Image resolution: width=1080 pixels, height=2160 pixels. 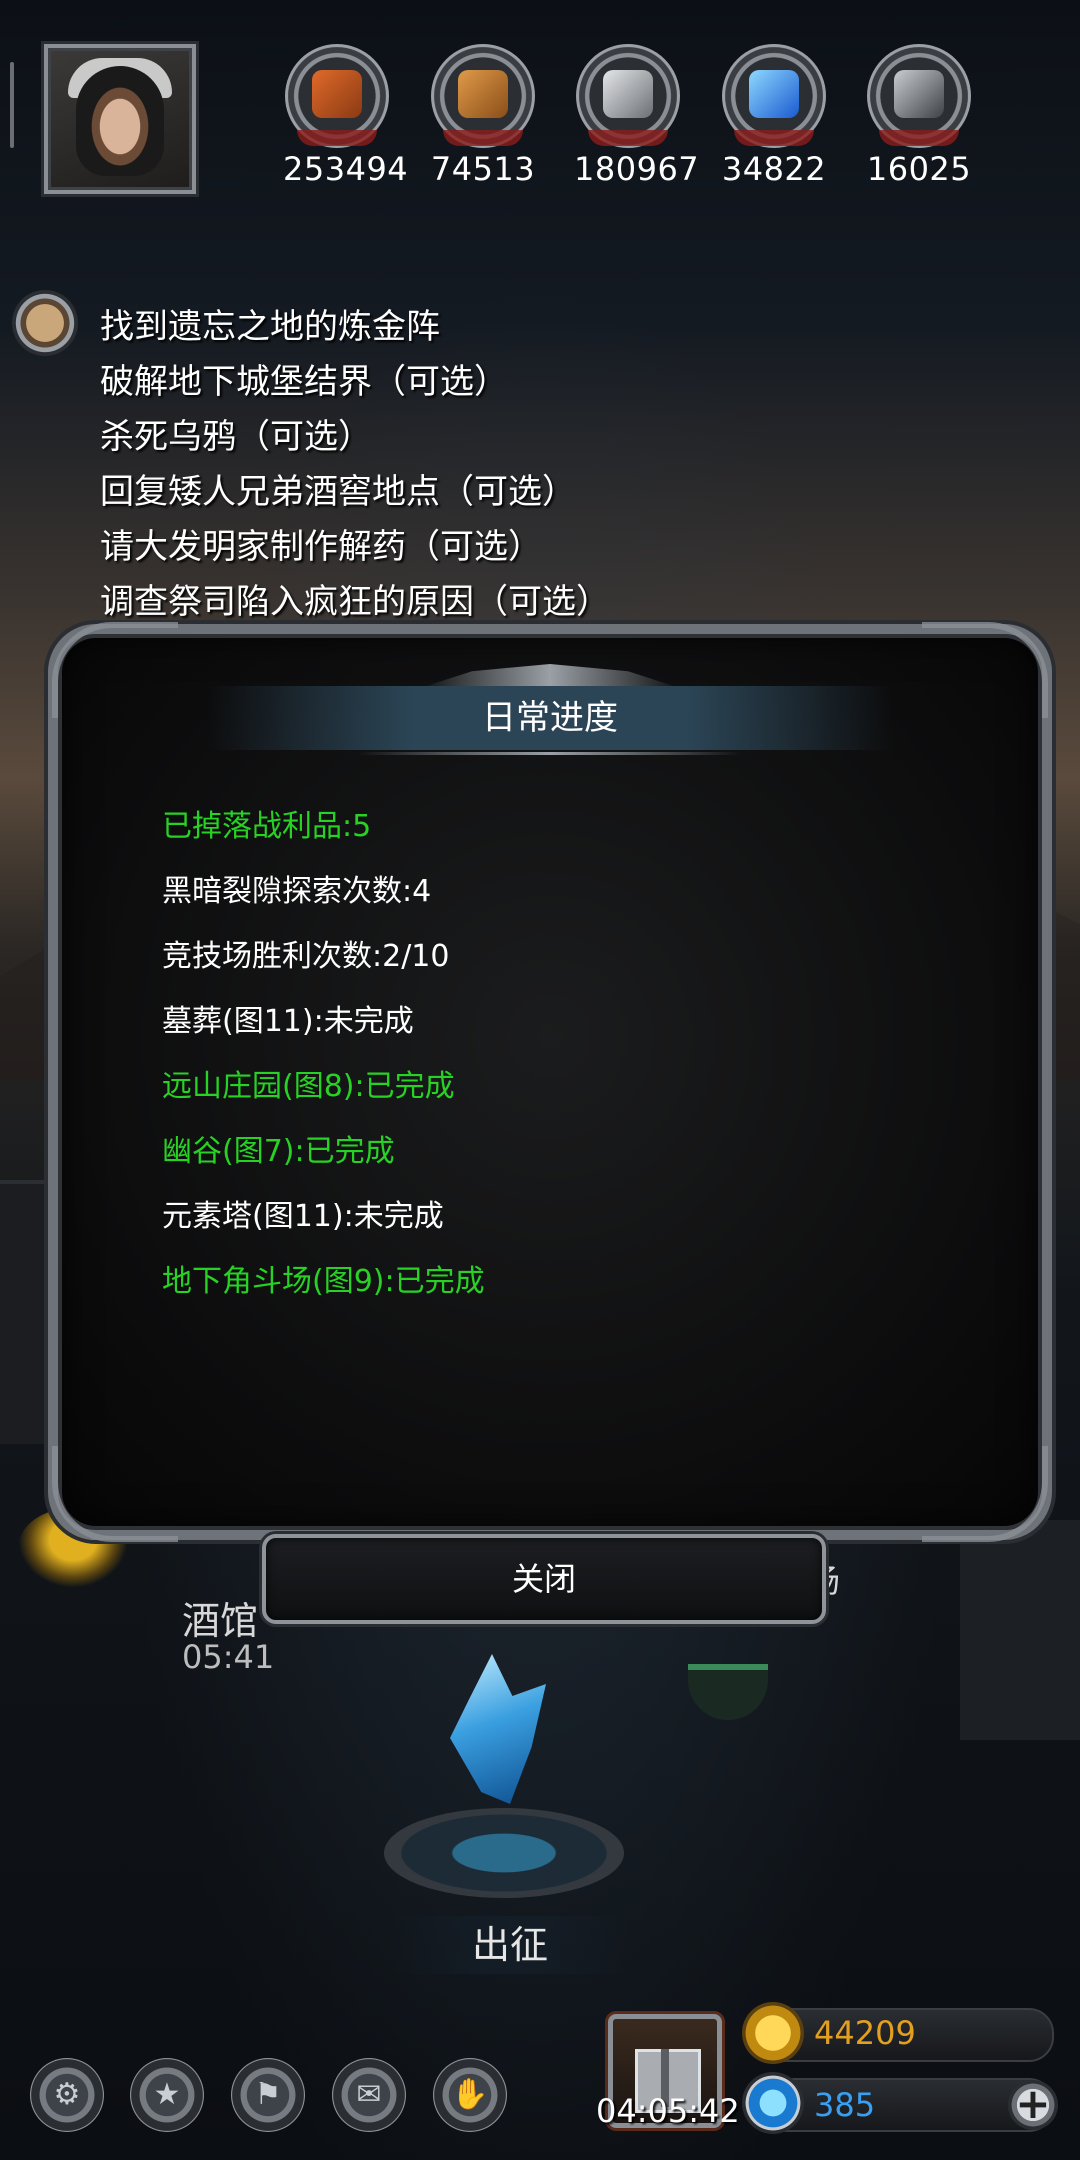 I want to click on quest-item: 找到遗忘之地的炼金阵, so click(x=355, y=327).